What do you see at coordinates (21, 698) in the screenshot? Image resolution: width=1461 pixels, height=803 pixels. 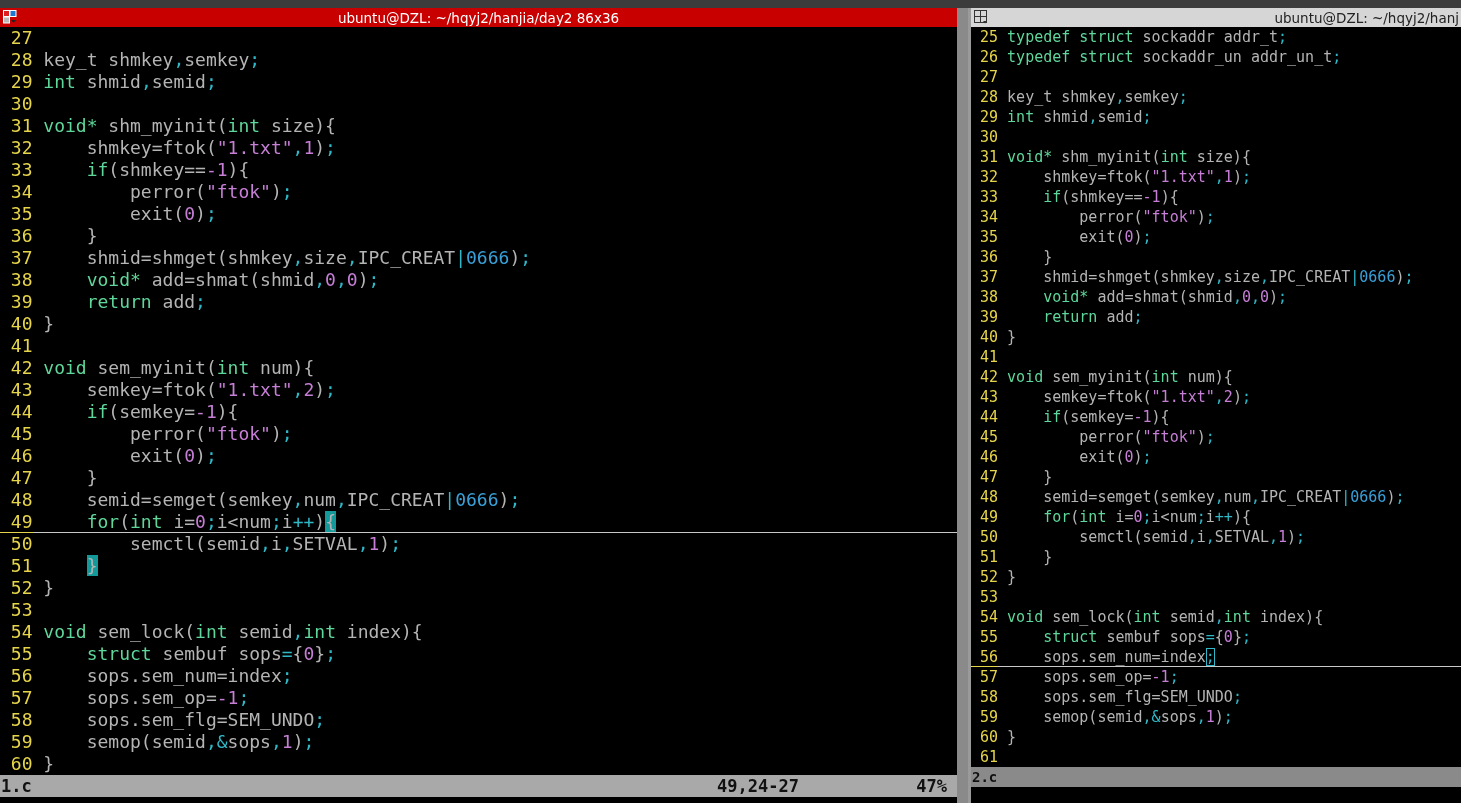 I see `line-number: 57` at bounding box center [21, 698].